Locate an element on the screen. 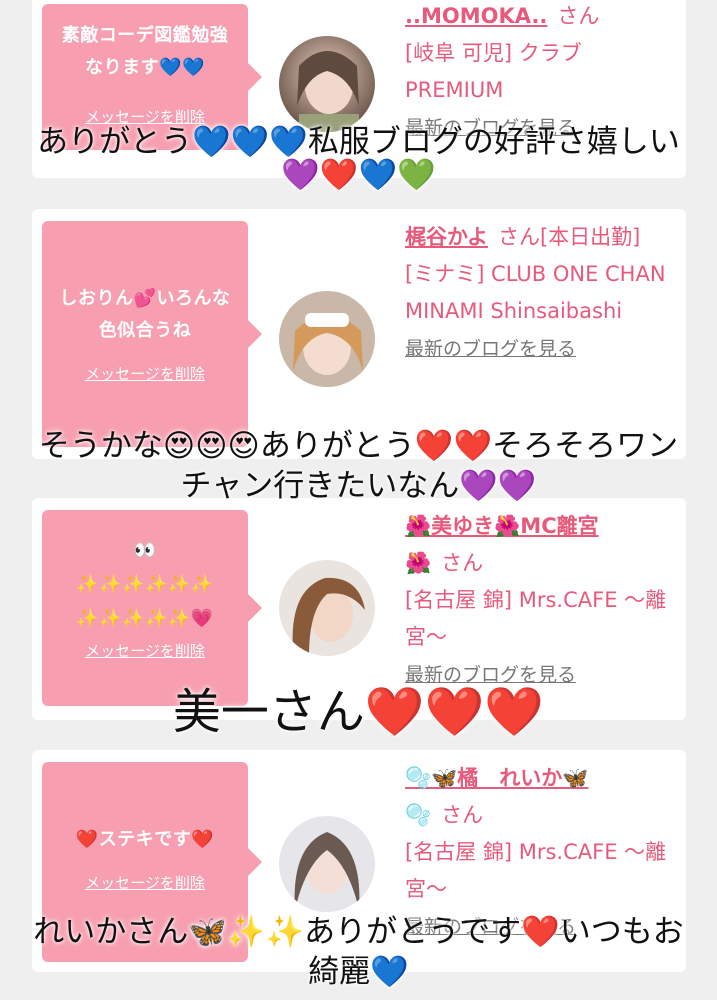  overlay-caption: チャン行きたいなん💜💜 is located at coordinates (358, 486).